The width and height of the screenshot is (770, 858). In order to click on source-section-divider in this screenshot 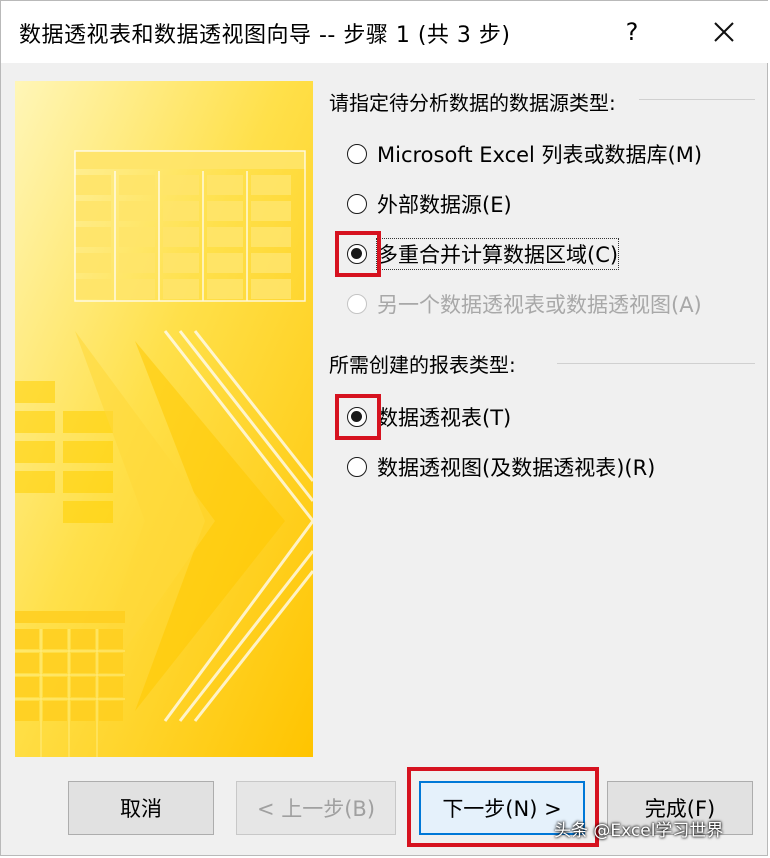, I will do `click(697, 99)`.